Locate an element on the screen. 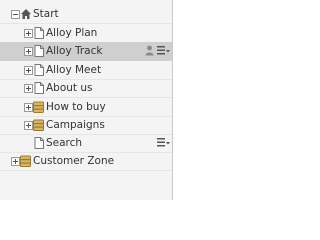 This screenshot has height=240, width=320. tree-node-label: Campaigns is located at coordinates (75, 125).